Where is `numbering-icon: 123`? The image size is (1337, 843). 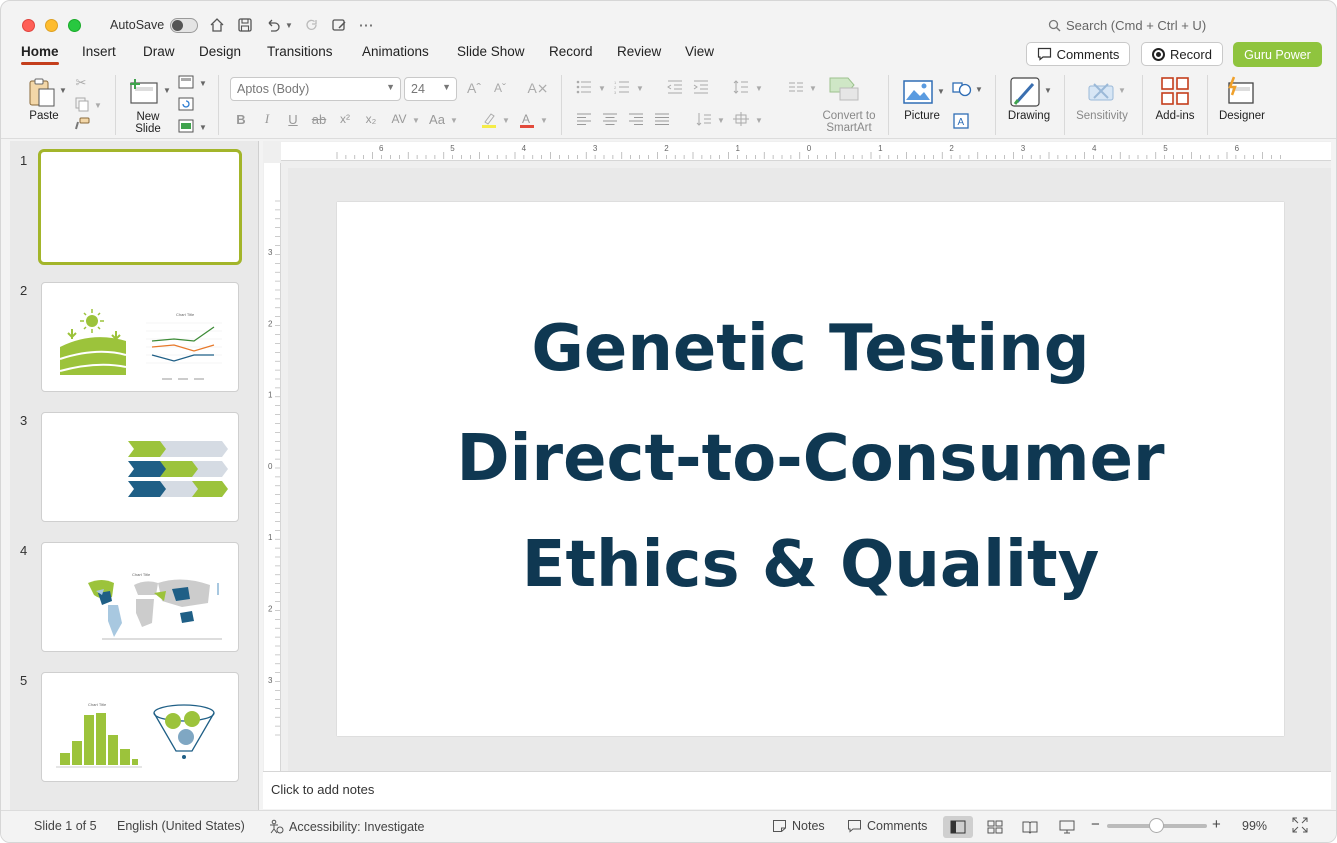
numbering-icon: 123 is located at coordinates (622, 87).